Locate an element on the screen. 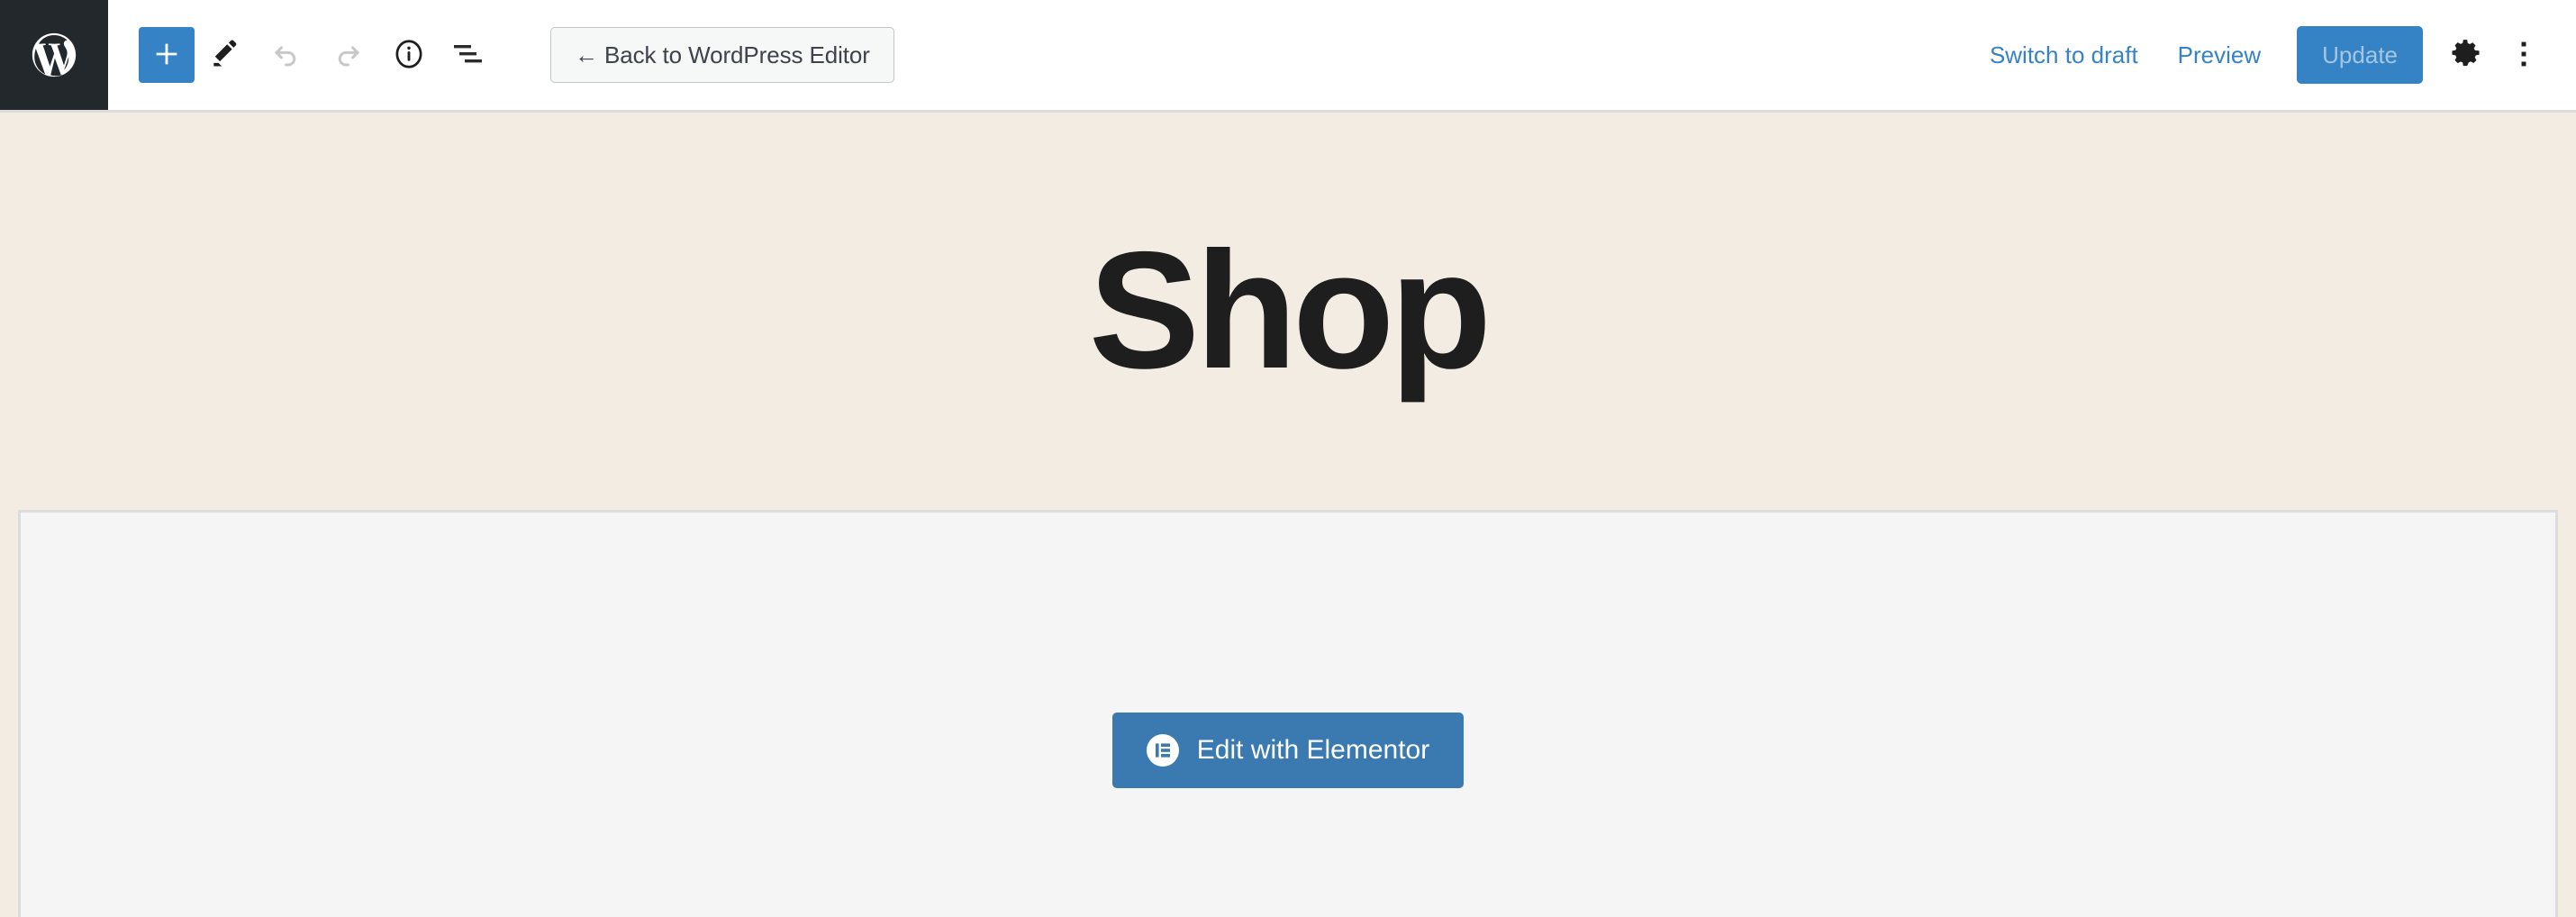 The height and width of the screenshot is (917, 2576). tools-pencil-button is located at coordinates (225, 55).